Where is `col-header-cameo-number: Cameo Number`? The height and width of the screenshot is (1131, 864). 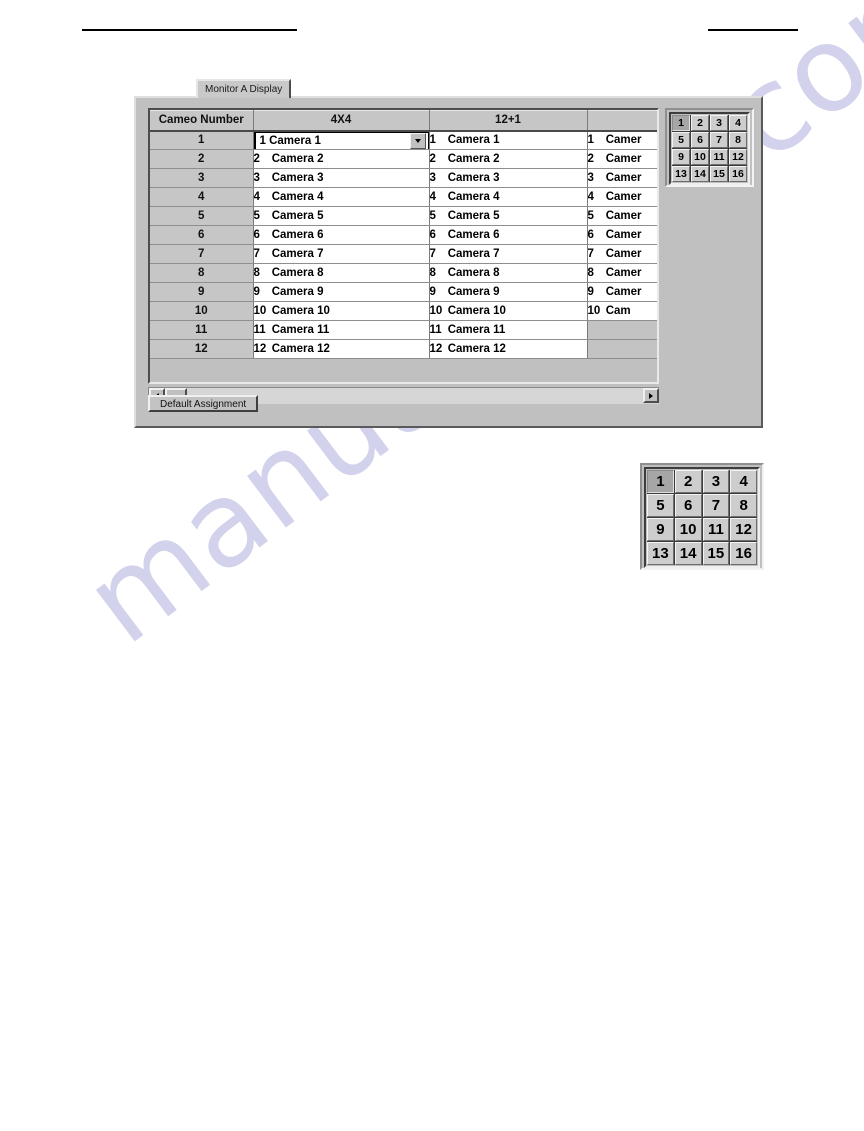 col-header-cameo-number: Cameo Number is located at coordinates (202, 121).